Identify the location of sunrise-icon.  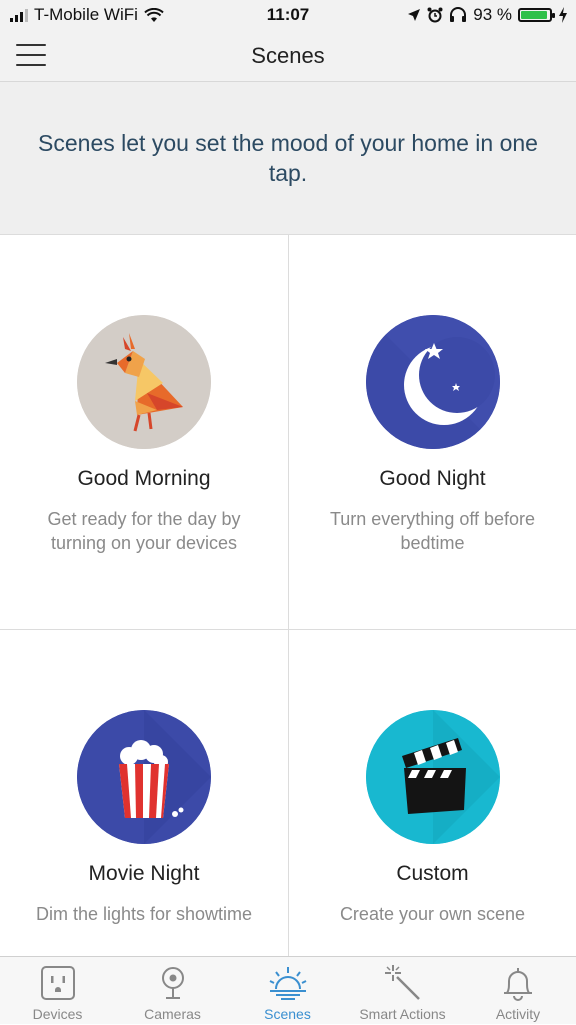
(287, 983).